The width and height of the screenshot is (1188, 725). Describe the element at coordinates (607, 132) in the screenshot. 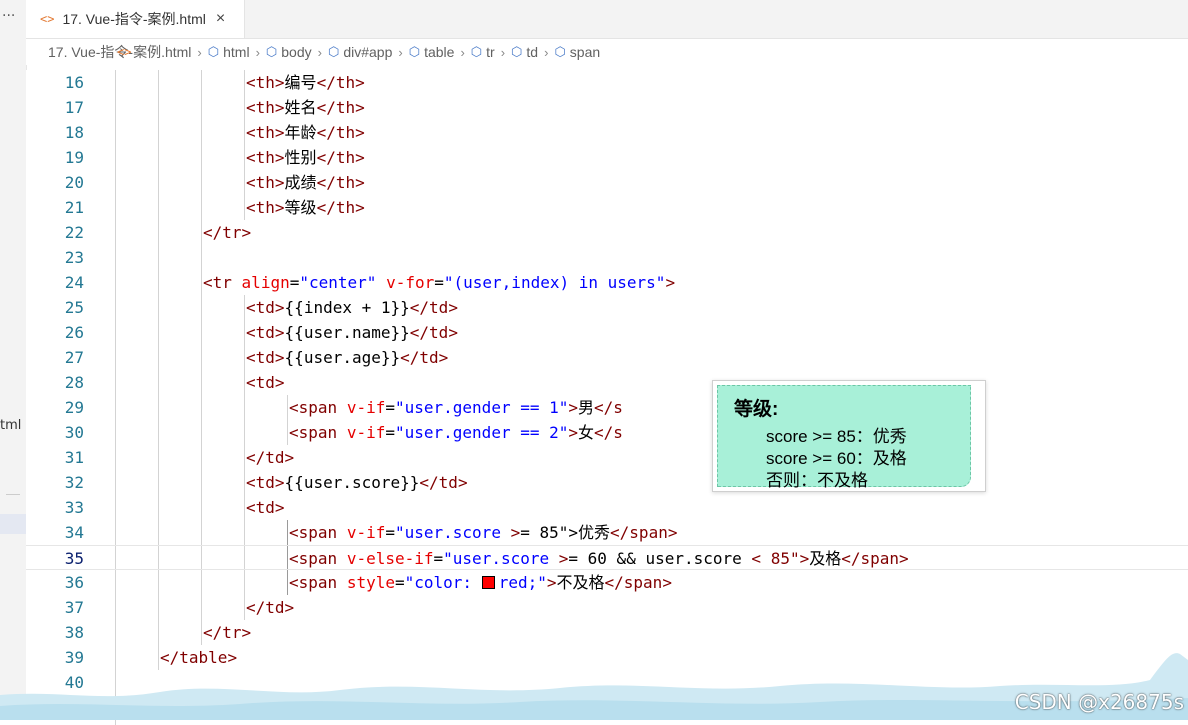

I see `code-line: 18 <th>年龄</th>` at that location.